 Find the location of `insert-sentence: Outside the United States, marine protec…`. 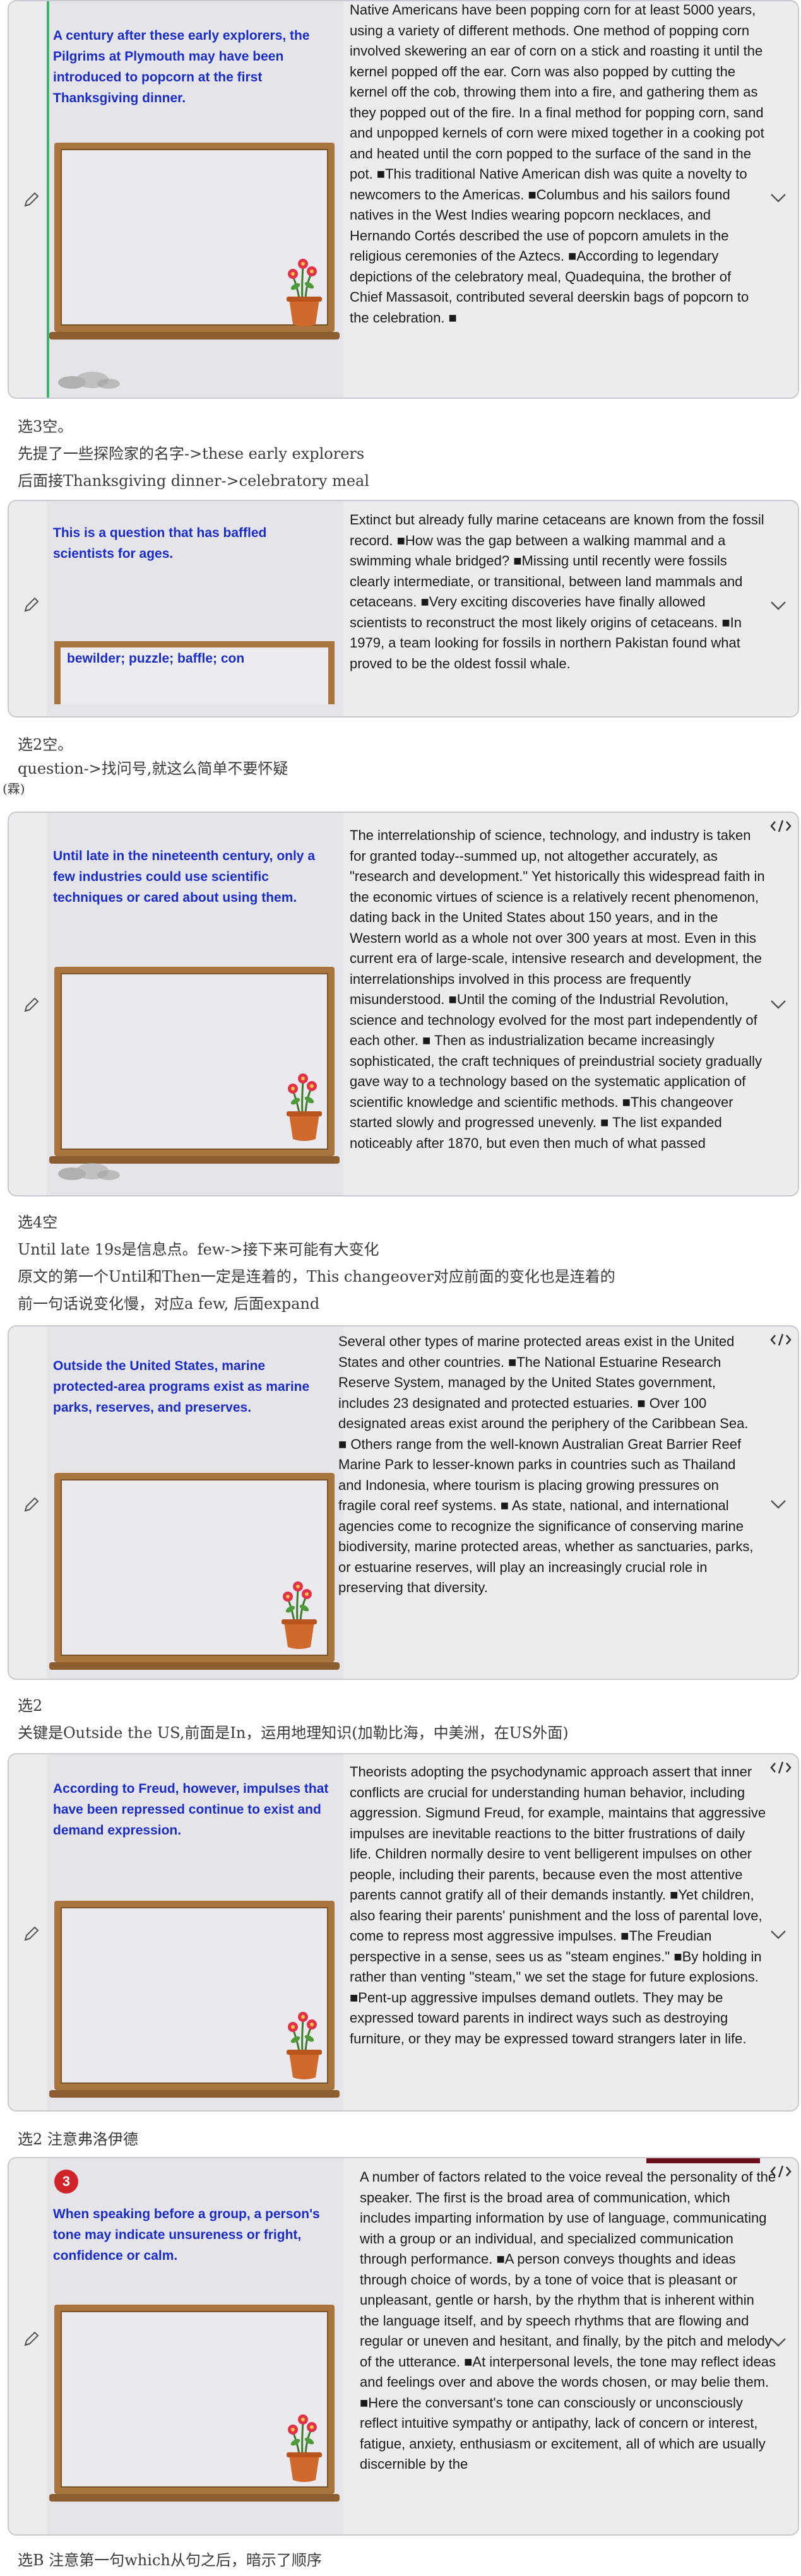

insert-sentence: Outside the United States, marine protec… is located at coordinates (181, 1387).